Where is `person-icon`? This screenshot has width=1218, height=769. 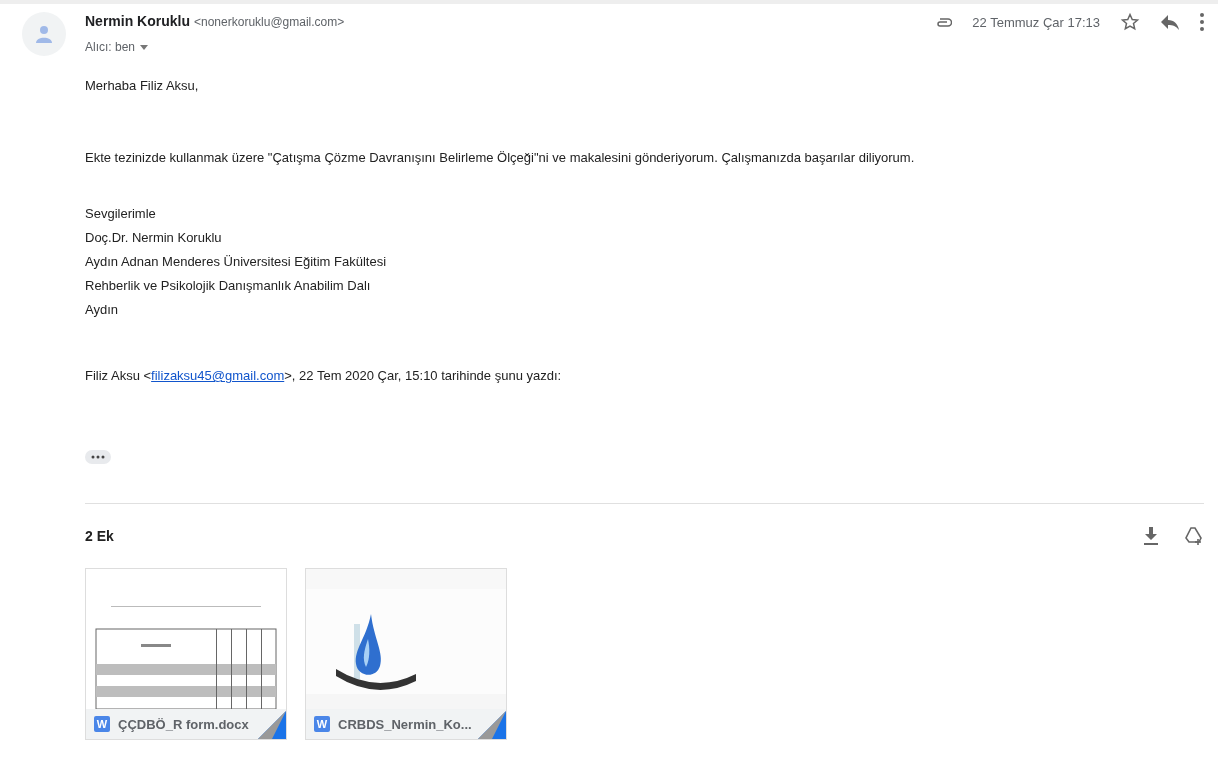
person-icon is located at coordinates (44, 34).